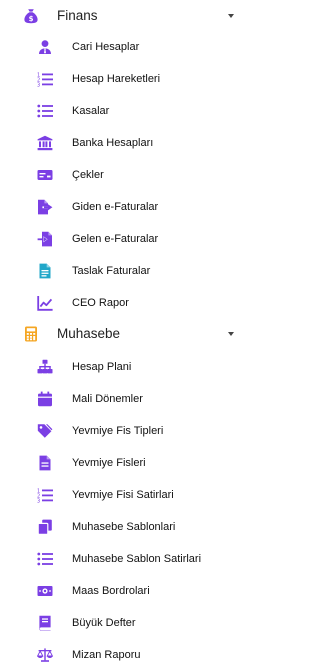  I want to click on copy-icon, so click(45, 527).